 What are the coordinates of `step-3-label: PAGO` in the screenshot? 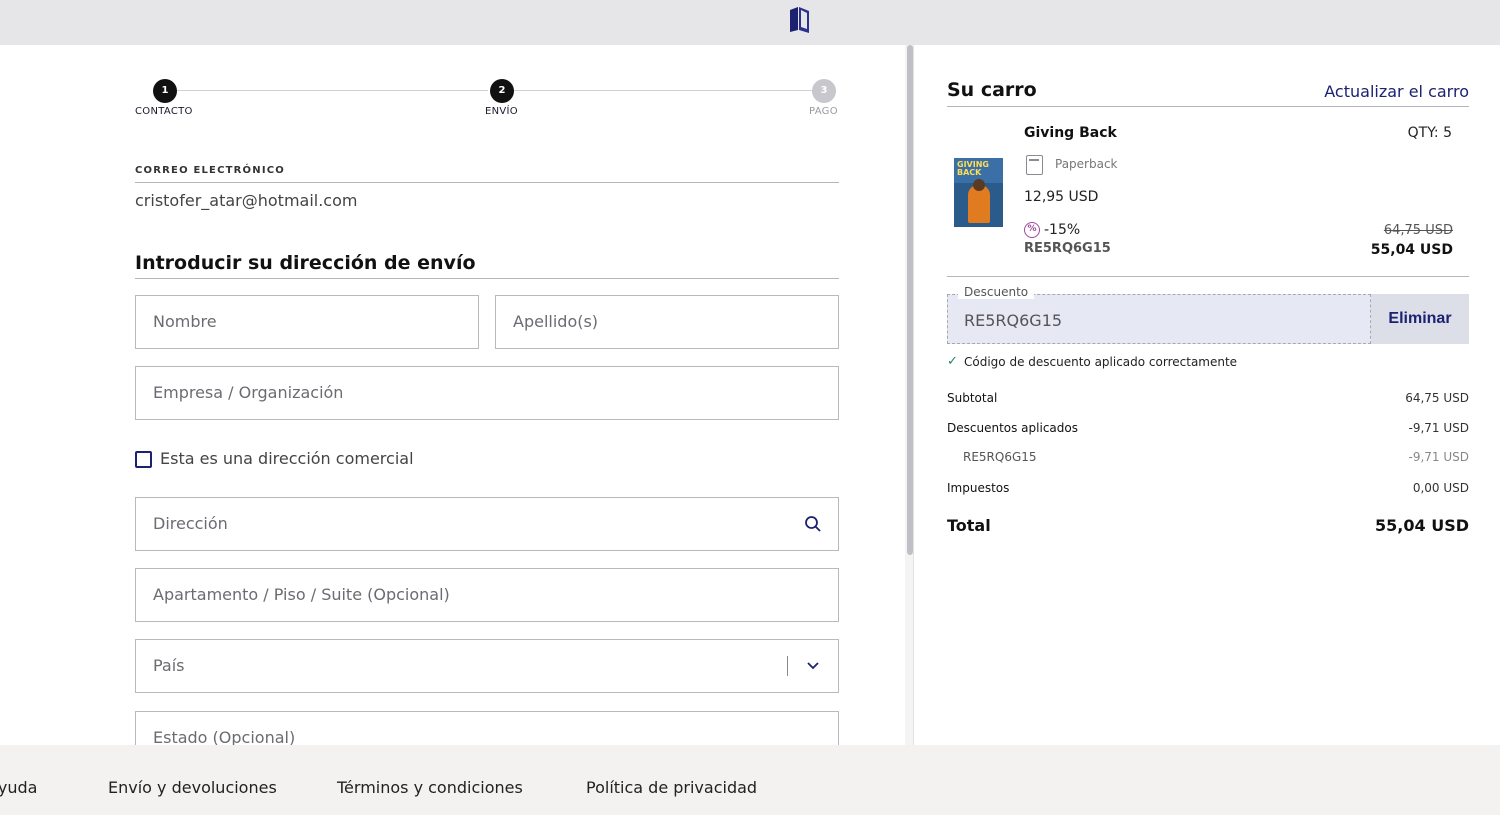 It's located at (823, 111).